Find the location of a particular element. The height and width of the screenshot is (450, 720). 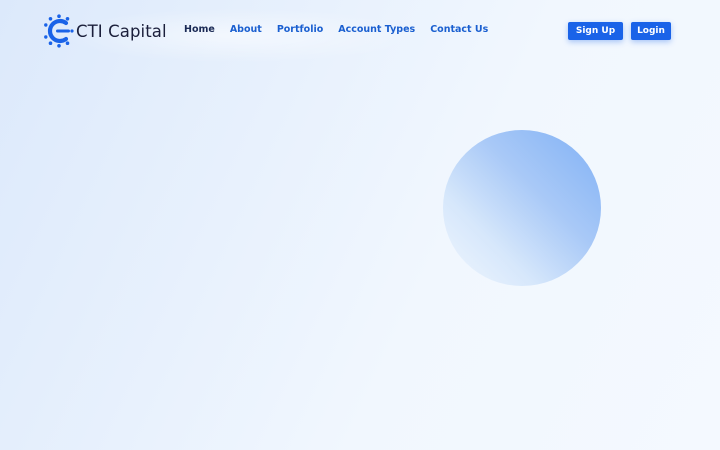

nav-item-portfolio: Portfolio is located at coordinates (300, 29).